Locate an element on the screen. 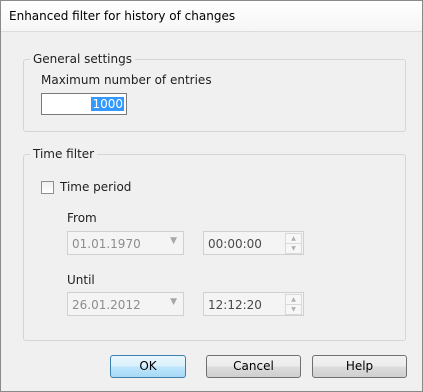 This screenshot has width=423, height=392. until-time-spin-buttons: ▲ ▼ is located at coordinates (293, 304).